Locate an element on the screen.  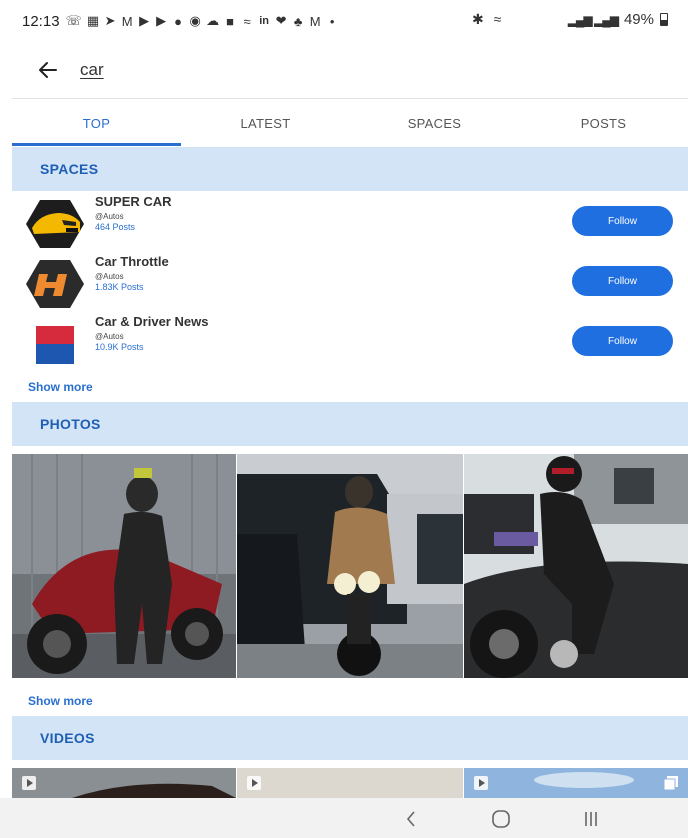
space-info: Car Throttle @Autos 1.83K Posts is located at coordinates (132, 273).